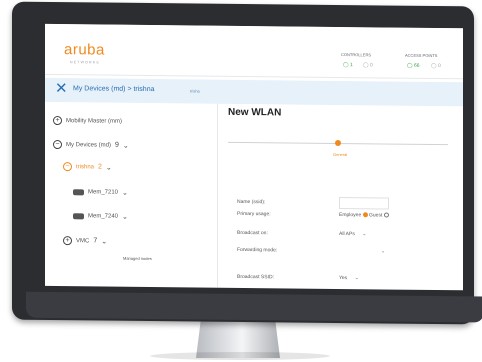 This screenshot has height=362, width=482. I want to click on device-count: 2, so click(100, 167).